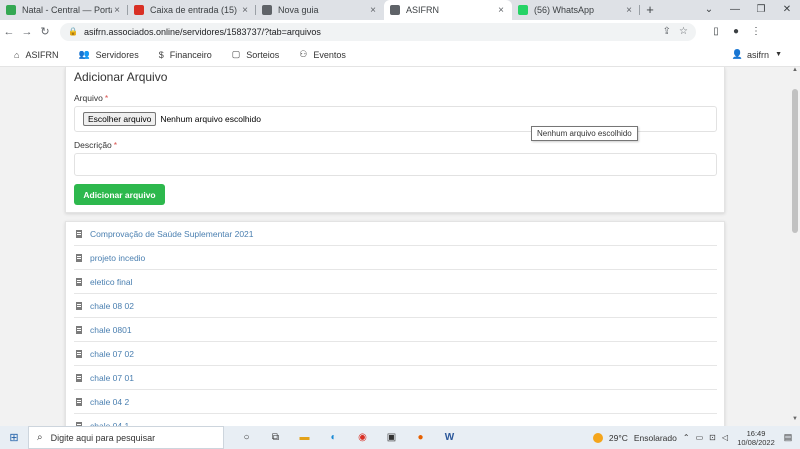 This screenshot has width=800, height=449. Describe the element at coordinates (761, 10) in the screenshot. I see `maximize-button: ❐` at that location.